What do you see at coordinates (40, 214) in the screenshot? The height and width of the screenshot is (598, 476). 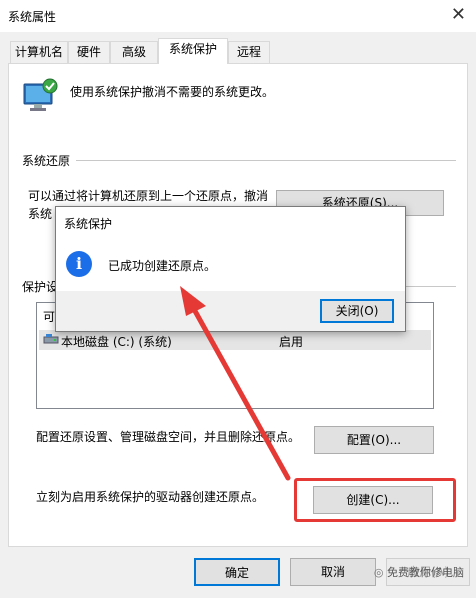 I see `restore-text-line2: 系统` at bounding box center [40, 214].